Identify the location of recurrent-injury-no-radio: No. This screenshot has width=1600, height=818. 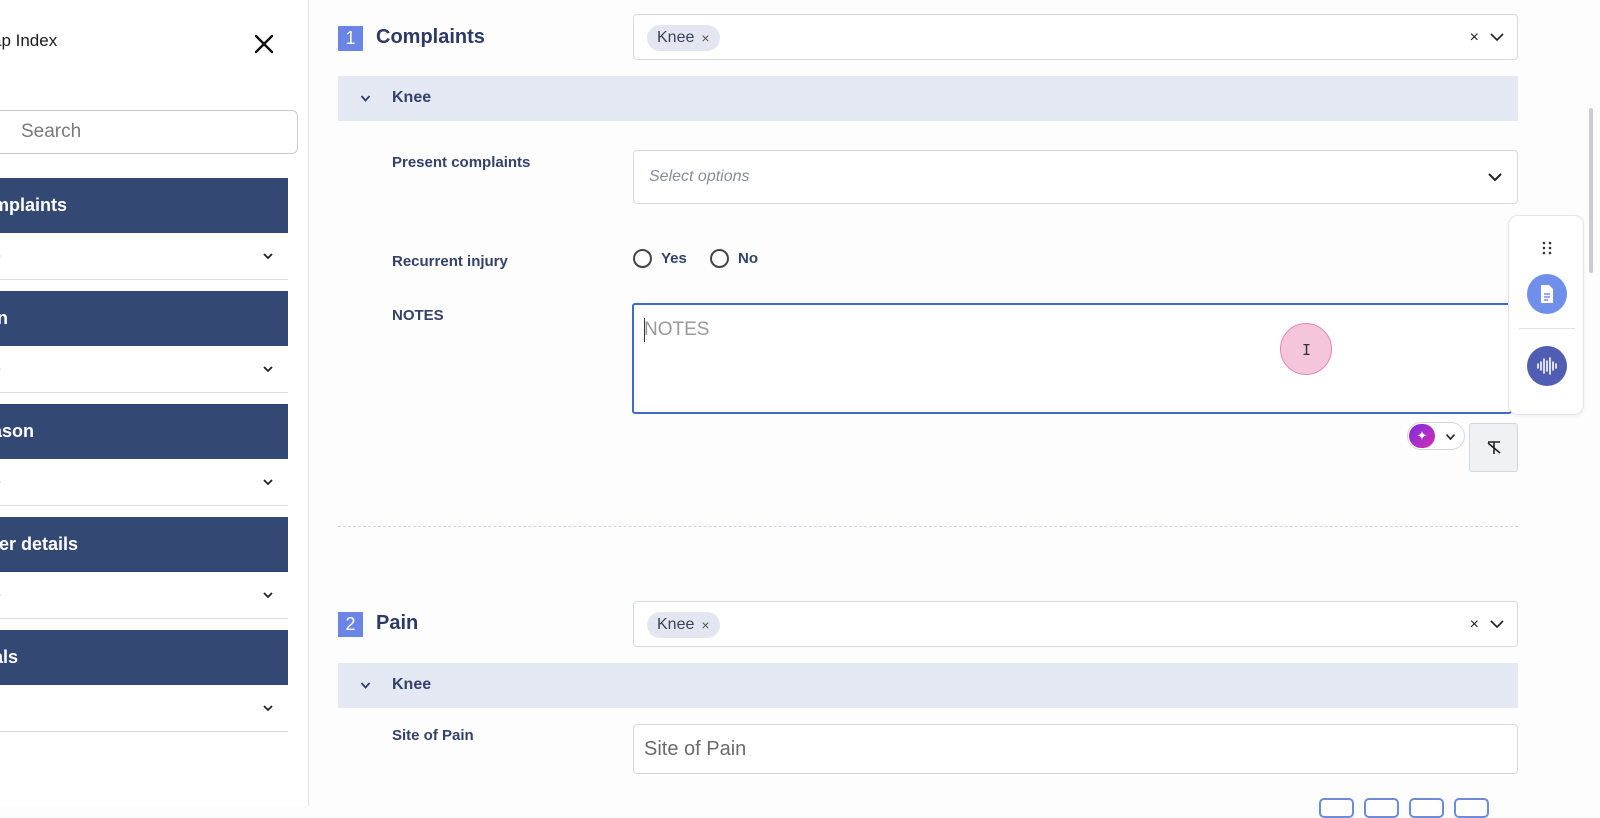
(734, 258).